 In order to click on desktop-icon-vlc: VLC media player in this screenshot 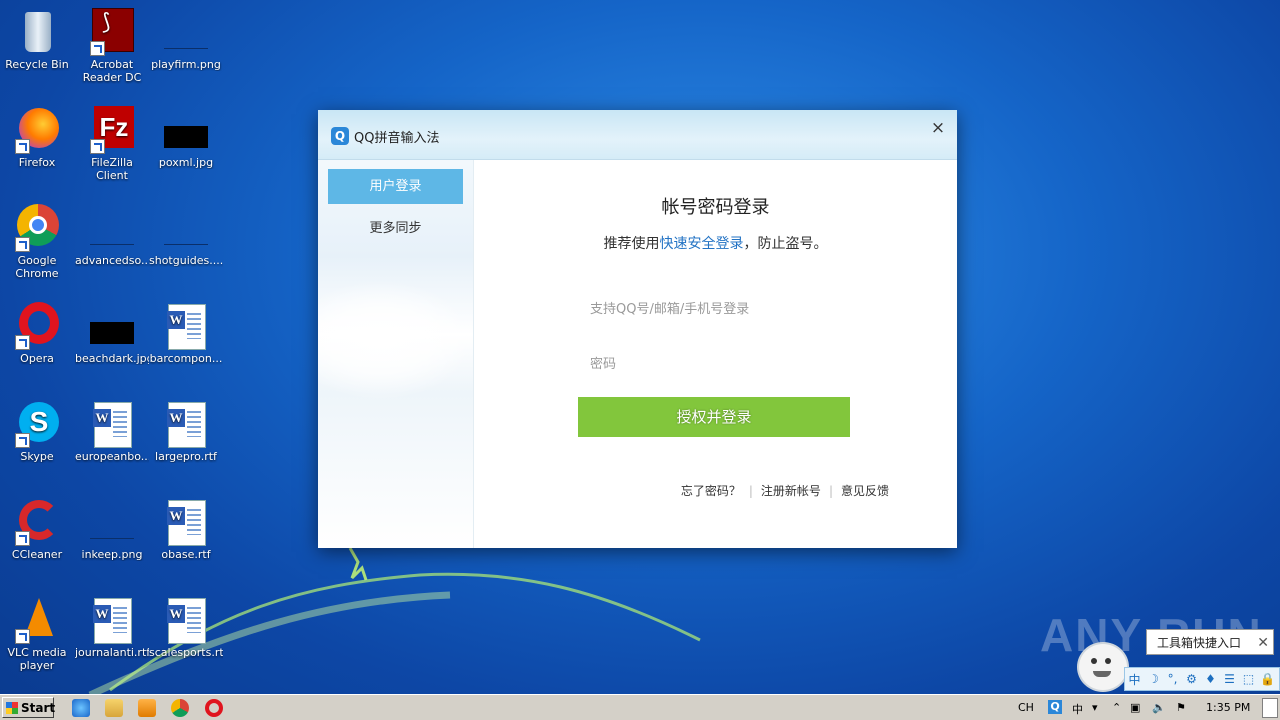, I will do `click(37, 634)`.